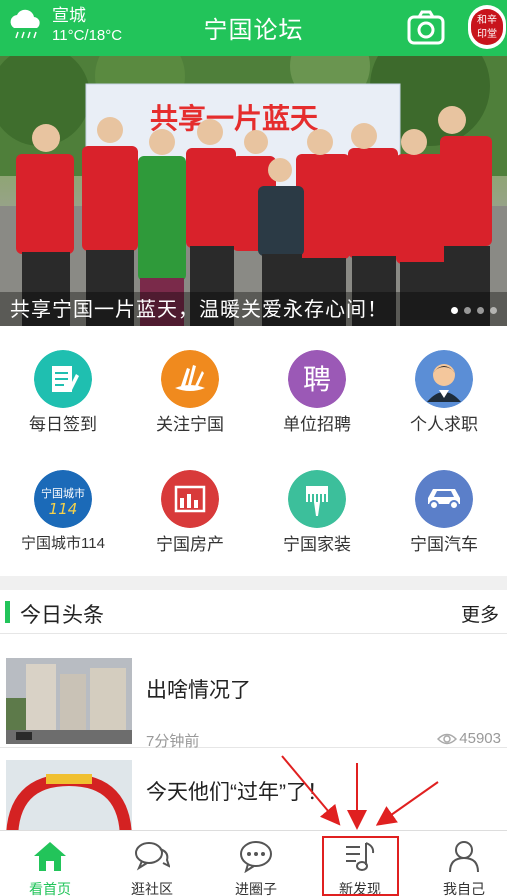  Describe the element at coordinates (7, 612) in the screenshot. I see `section-marker` at that location.